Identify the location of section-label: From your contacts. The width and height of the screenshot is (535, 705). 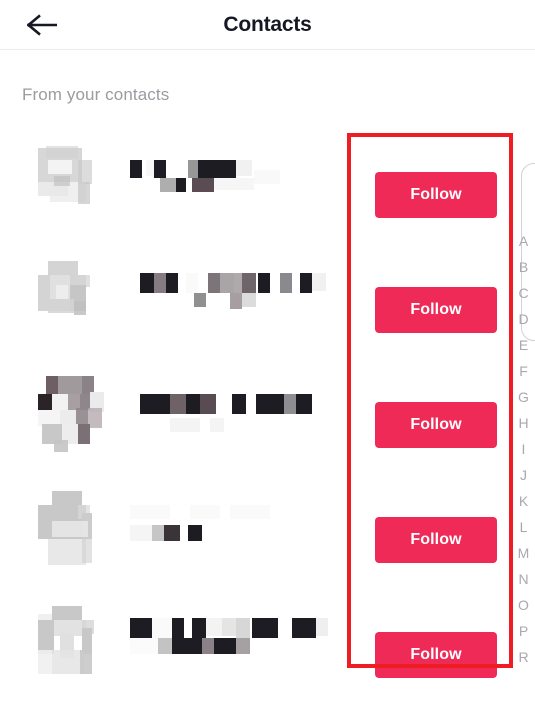
(96, 94).